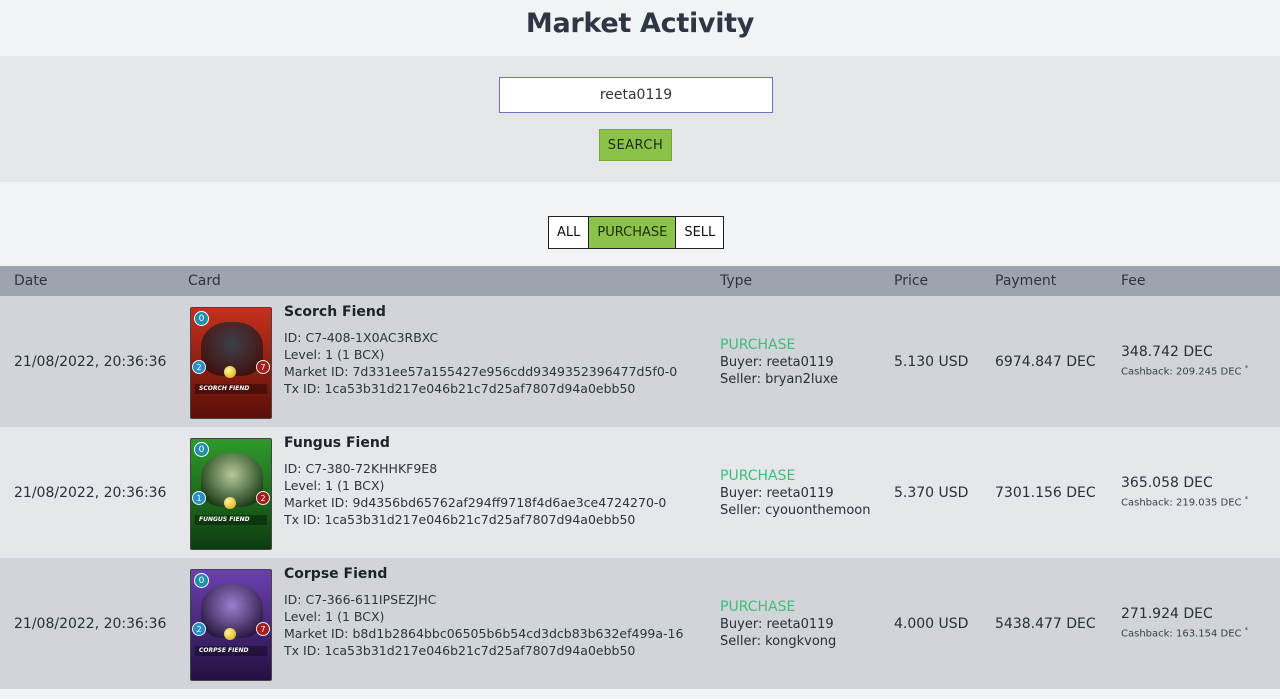 The width and height of the screenshot is (1280, 699). What do you see at coordinates (931, 492) in the screenshot?
I see `price-cell: 5.370 USD` at bounding box center [931, 492].